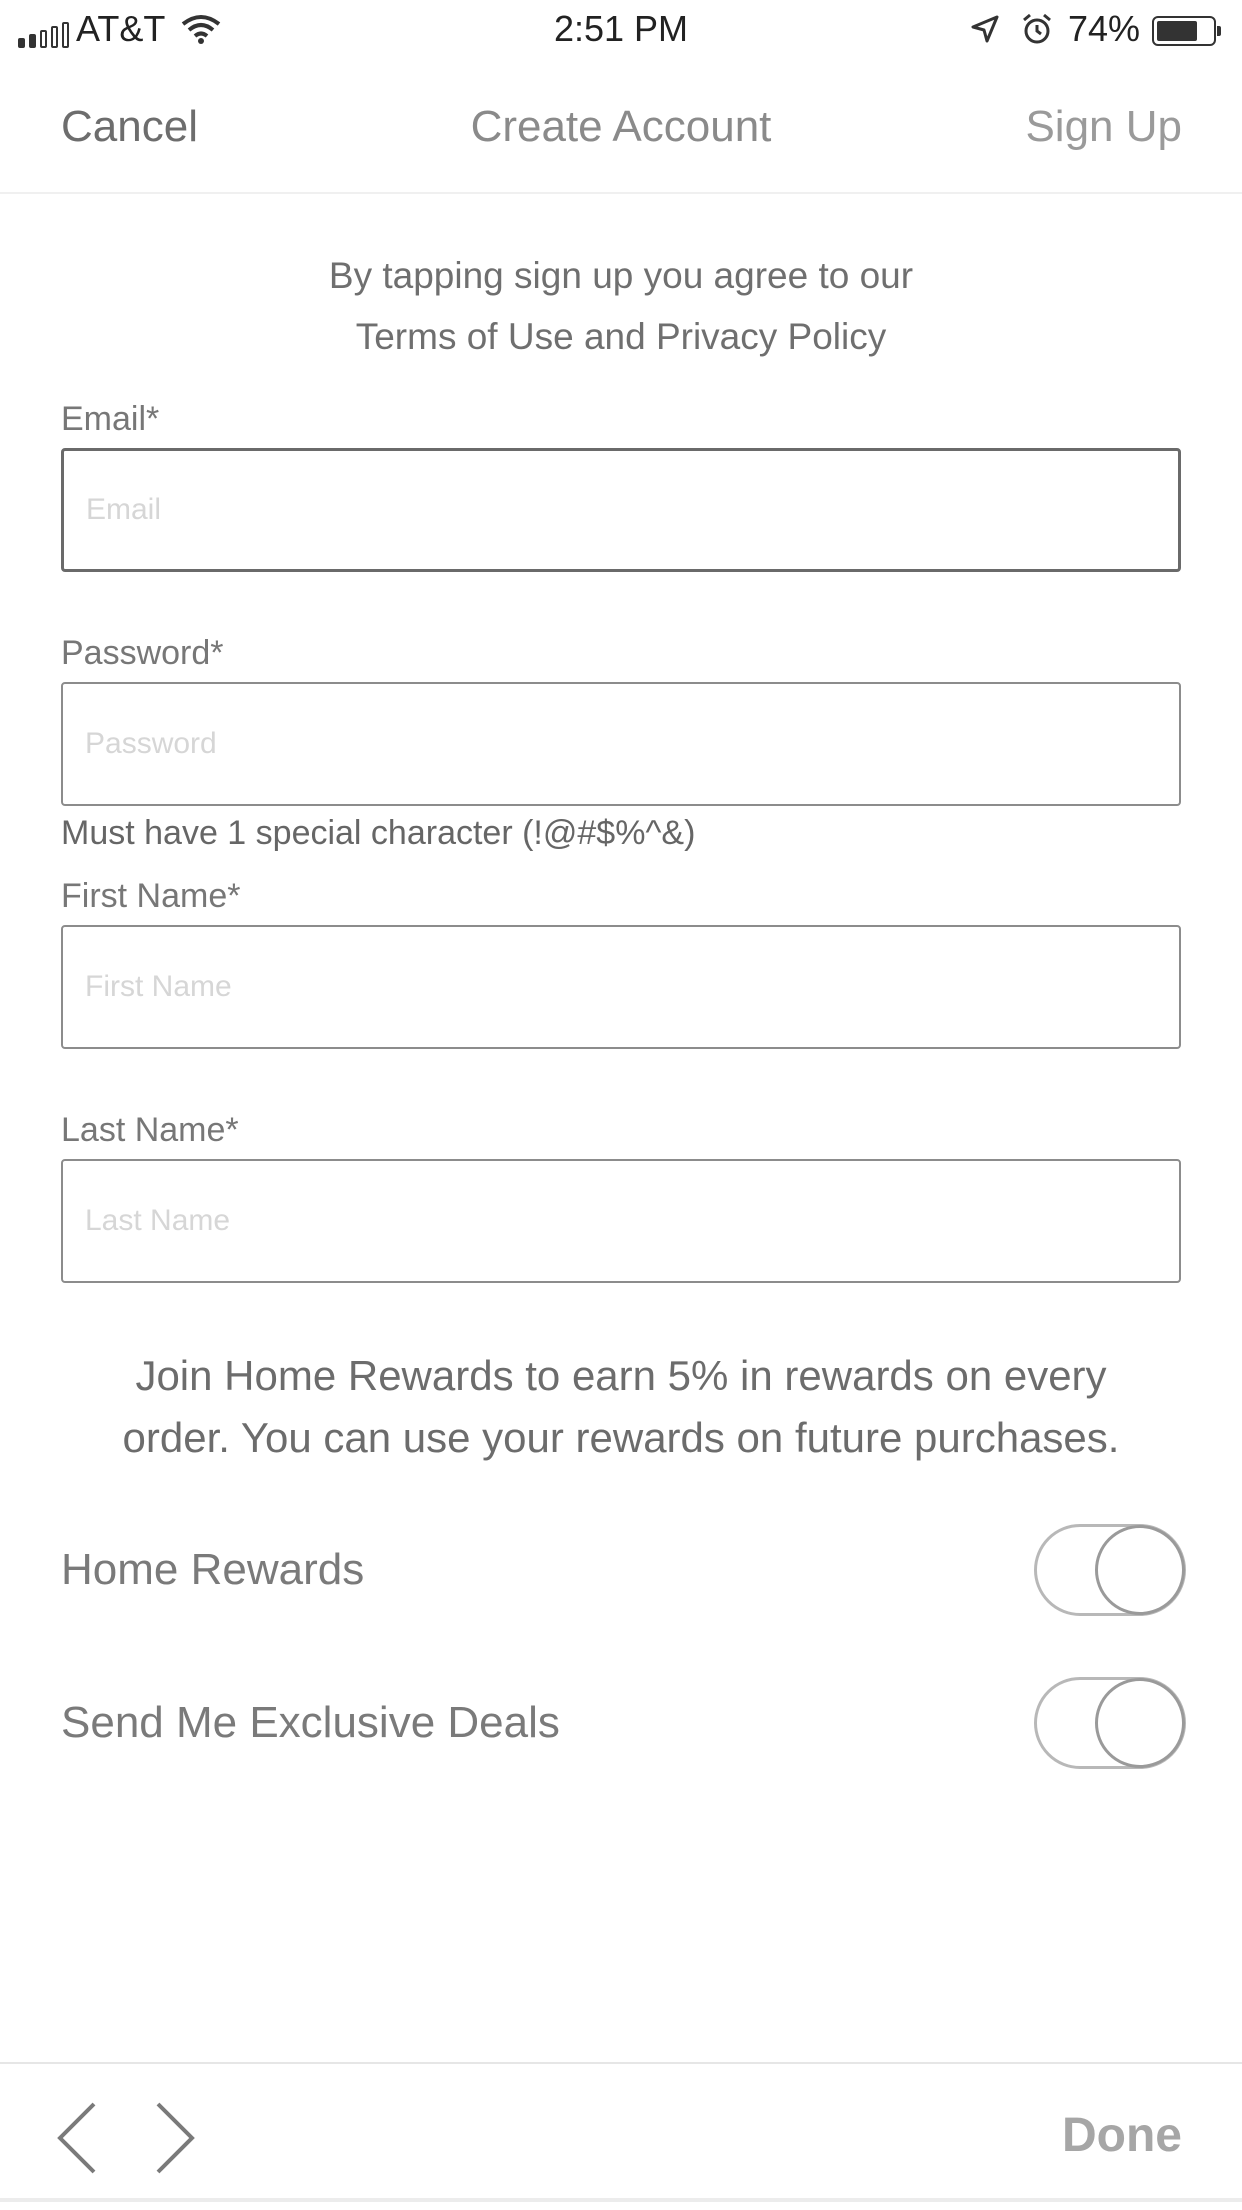  I want to click on email-label: Email*, so click(110, 419).